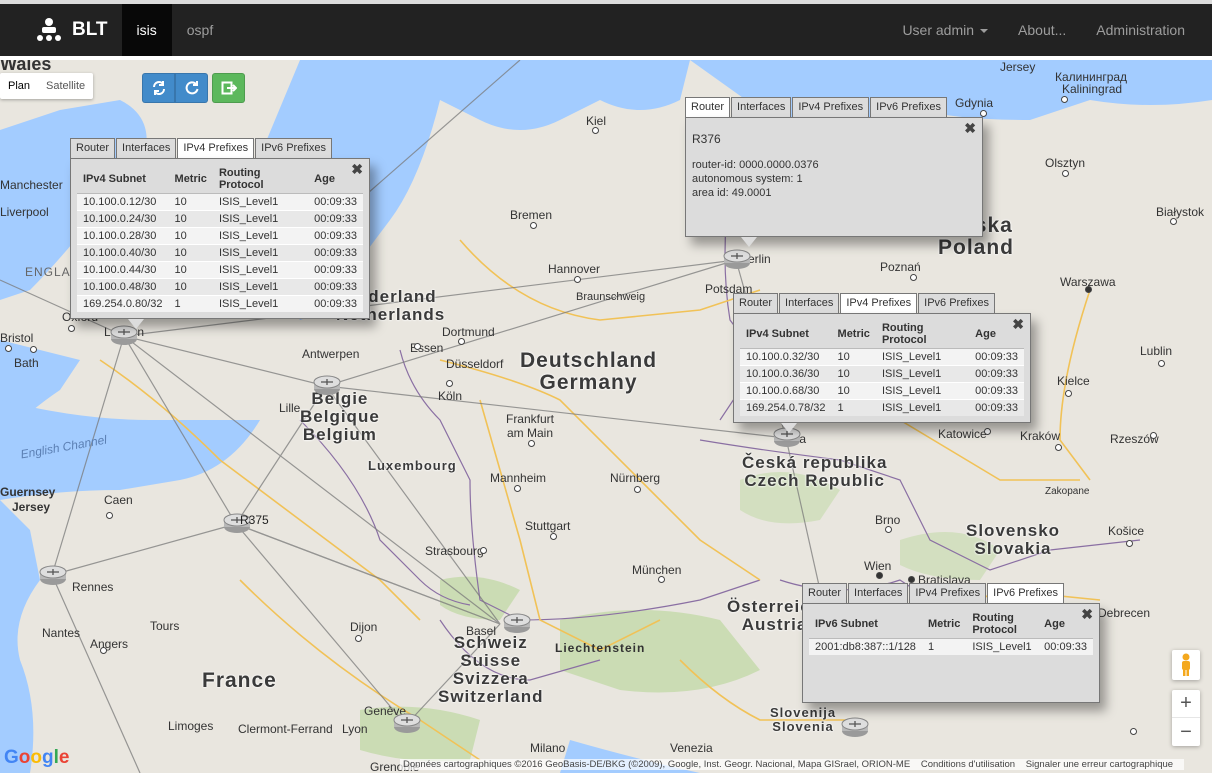 Image resolution: width=1212 pixels, height=777 pixels. I want to click on city-label: Lille, so click(290, 408).